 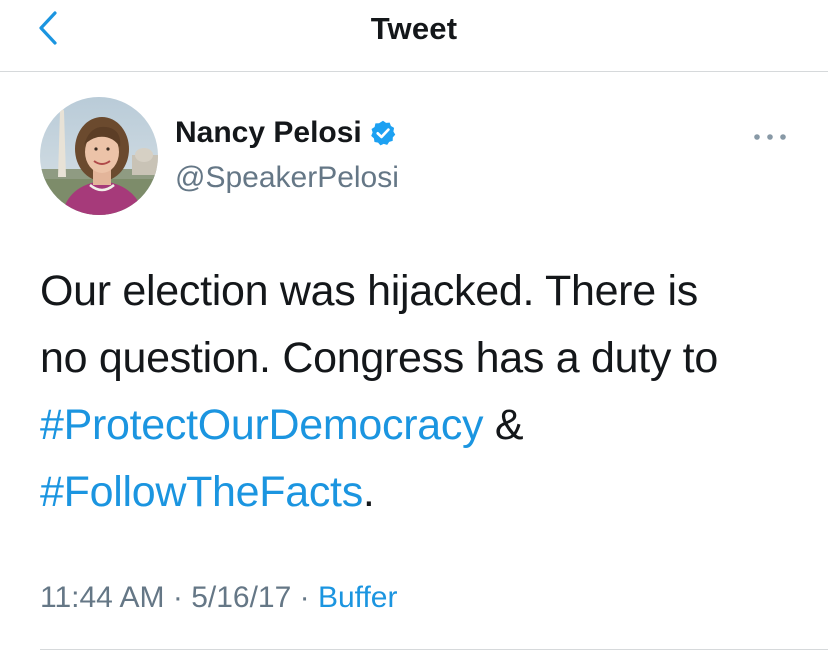 I want to click on hashtag-link: #FollowTheFacts, so click(x=201, y=492).